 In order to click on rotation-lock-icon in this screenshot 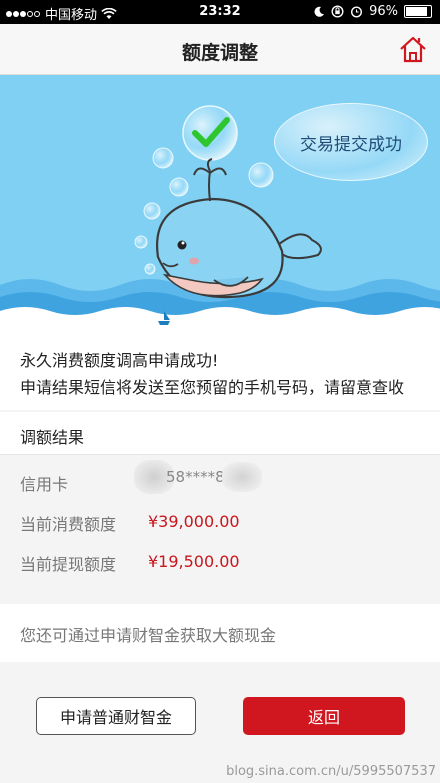, I will do `click(337, 11)`.